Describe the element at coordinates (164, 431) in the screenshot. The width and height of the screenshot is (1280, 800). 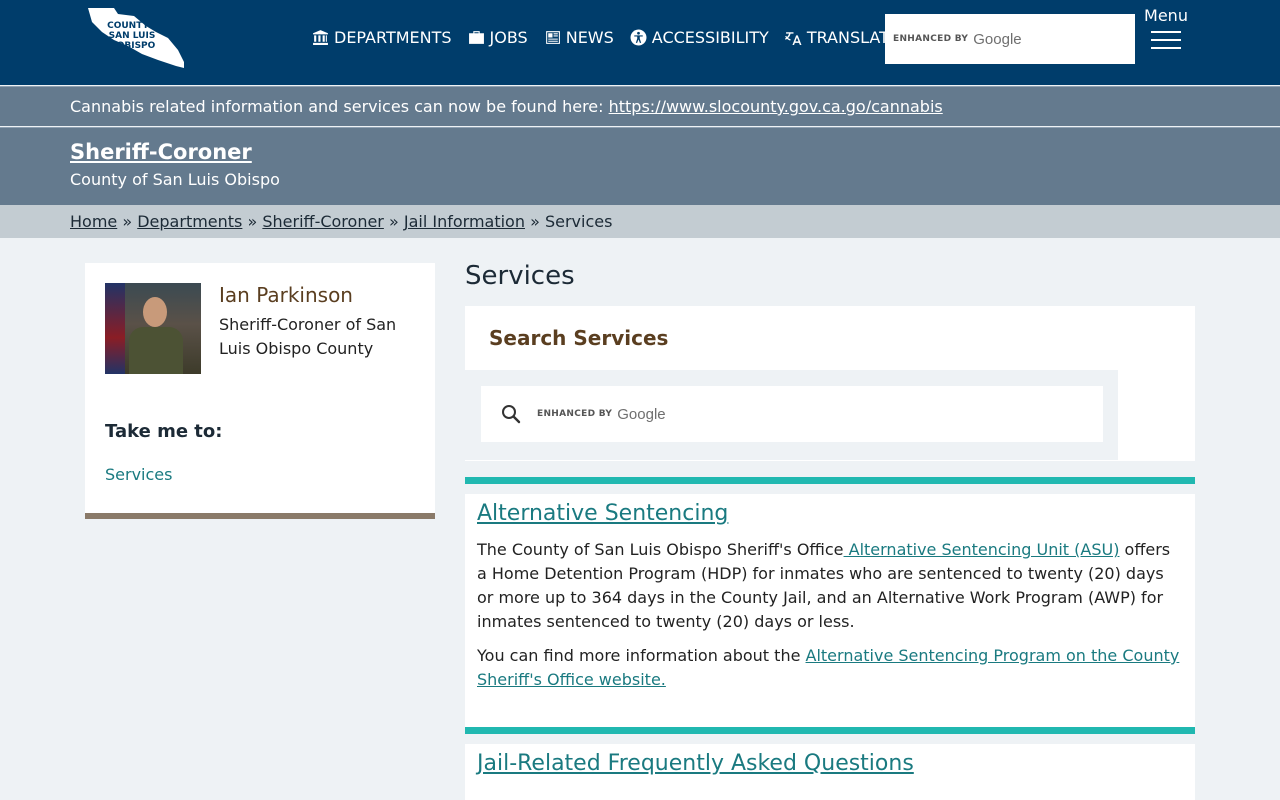
I see `take-me-to-heading: Take me to:` at that location.